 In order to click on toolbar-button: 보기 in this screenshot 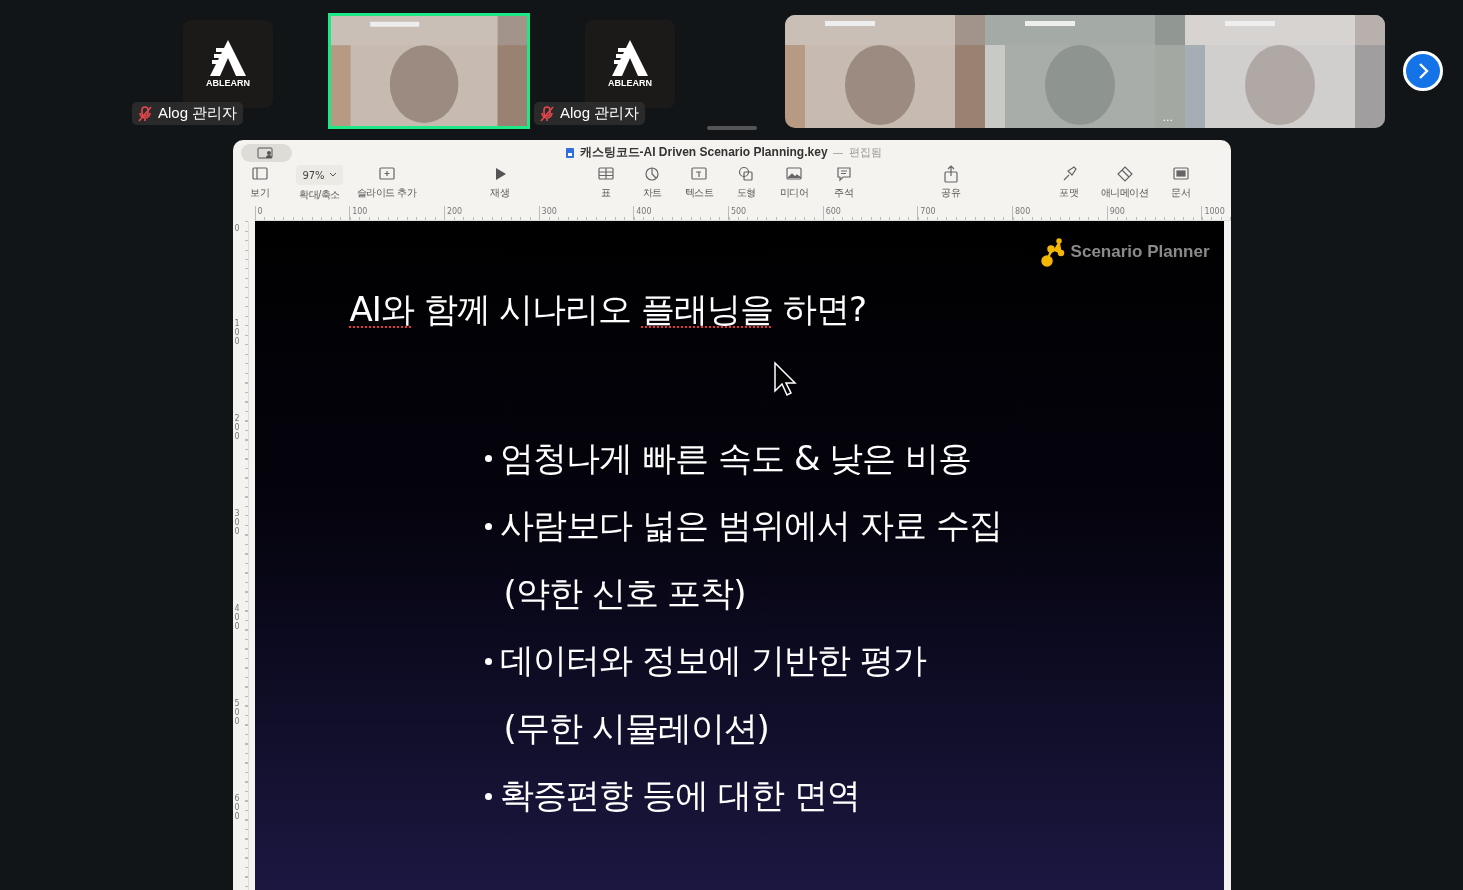, I will do `click(259, 183)`.